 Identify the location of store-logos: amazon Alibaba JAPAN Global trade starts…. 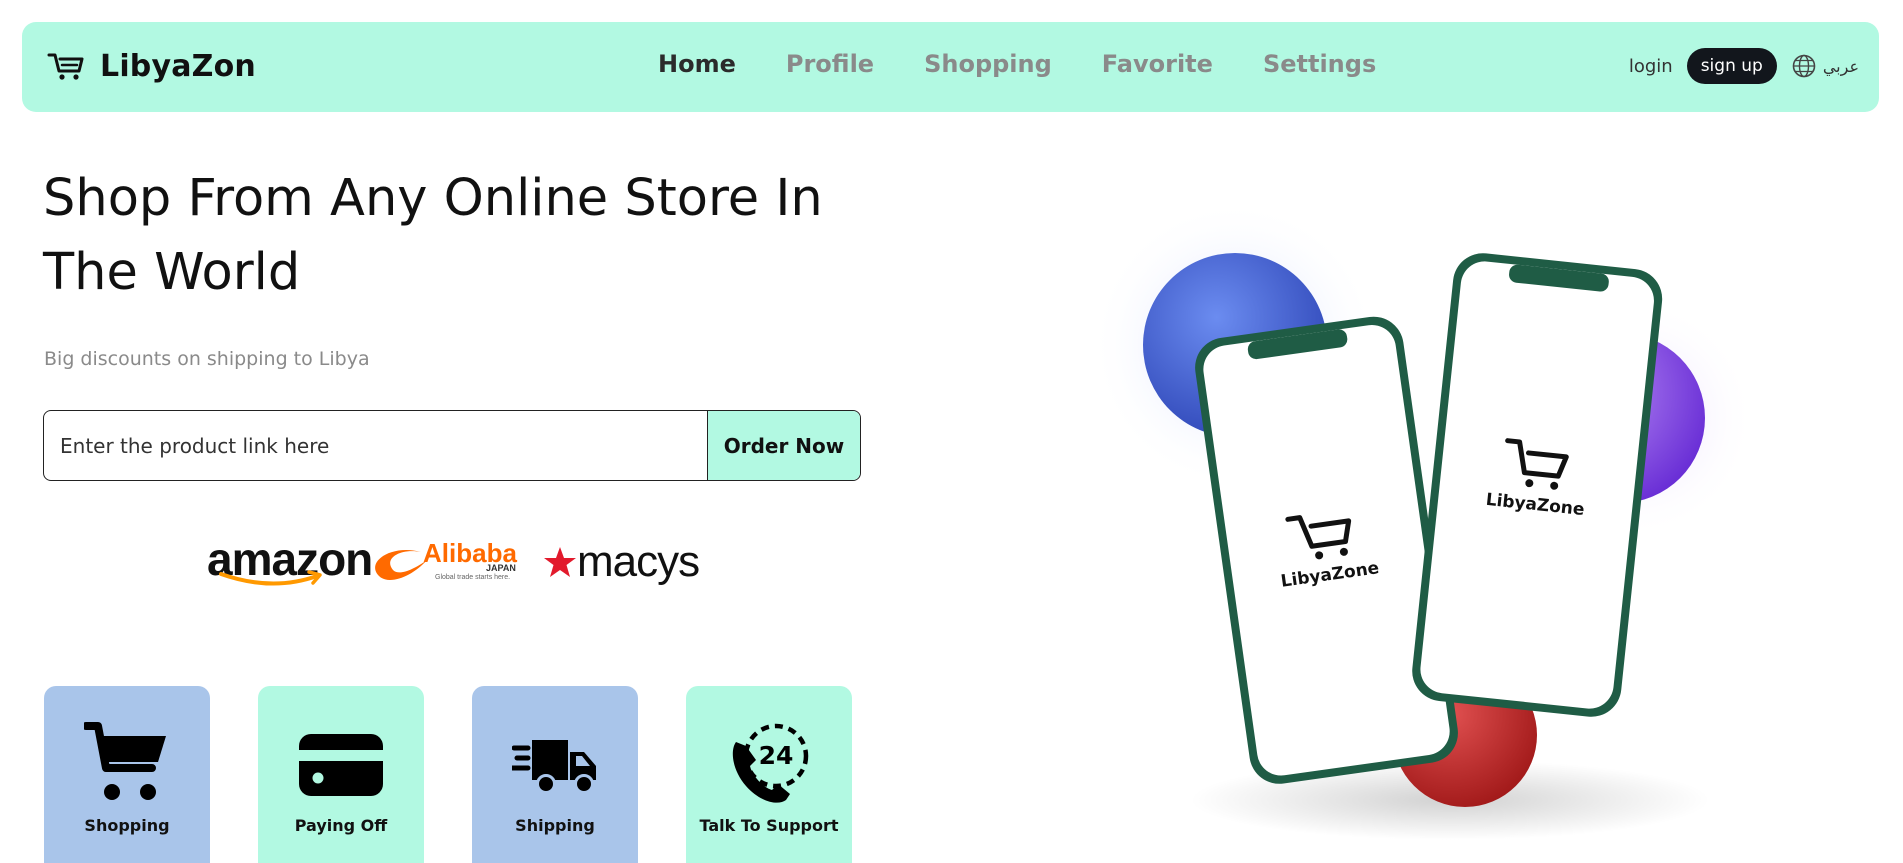
(457, 562).